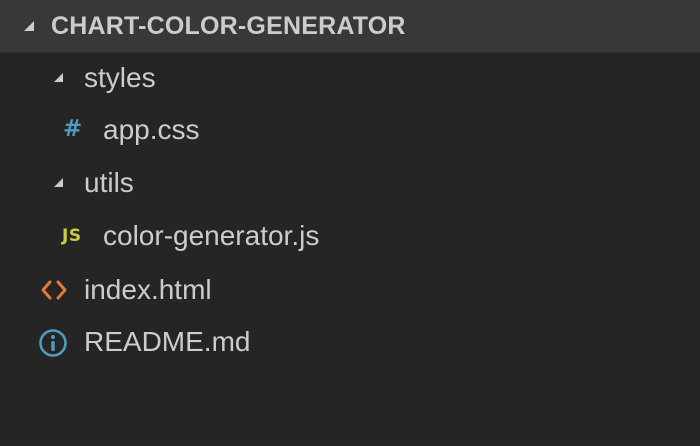  What do you see at coordinates (228, 26) in the screenshot?
I see `project-folder-title: CHART-COLOR-GENERATOR` at bounding box center [228, 26].